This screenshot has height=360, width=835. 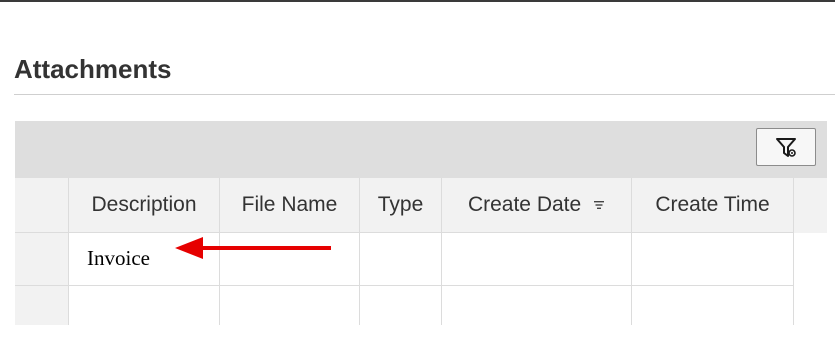 I want to click on column-header-label: Create Date, so click(x=524, y=204).